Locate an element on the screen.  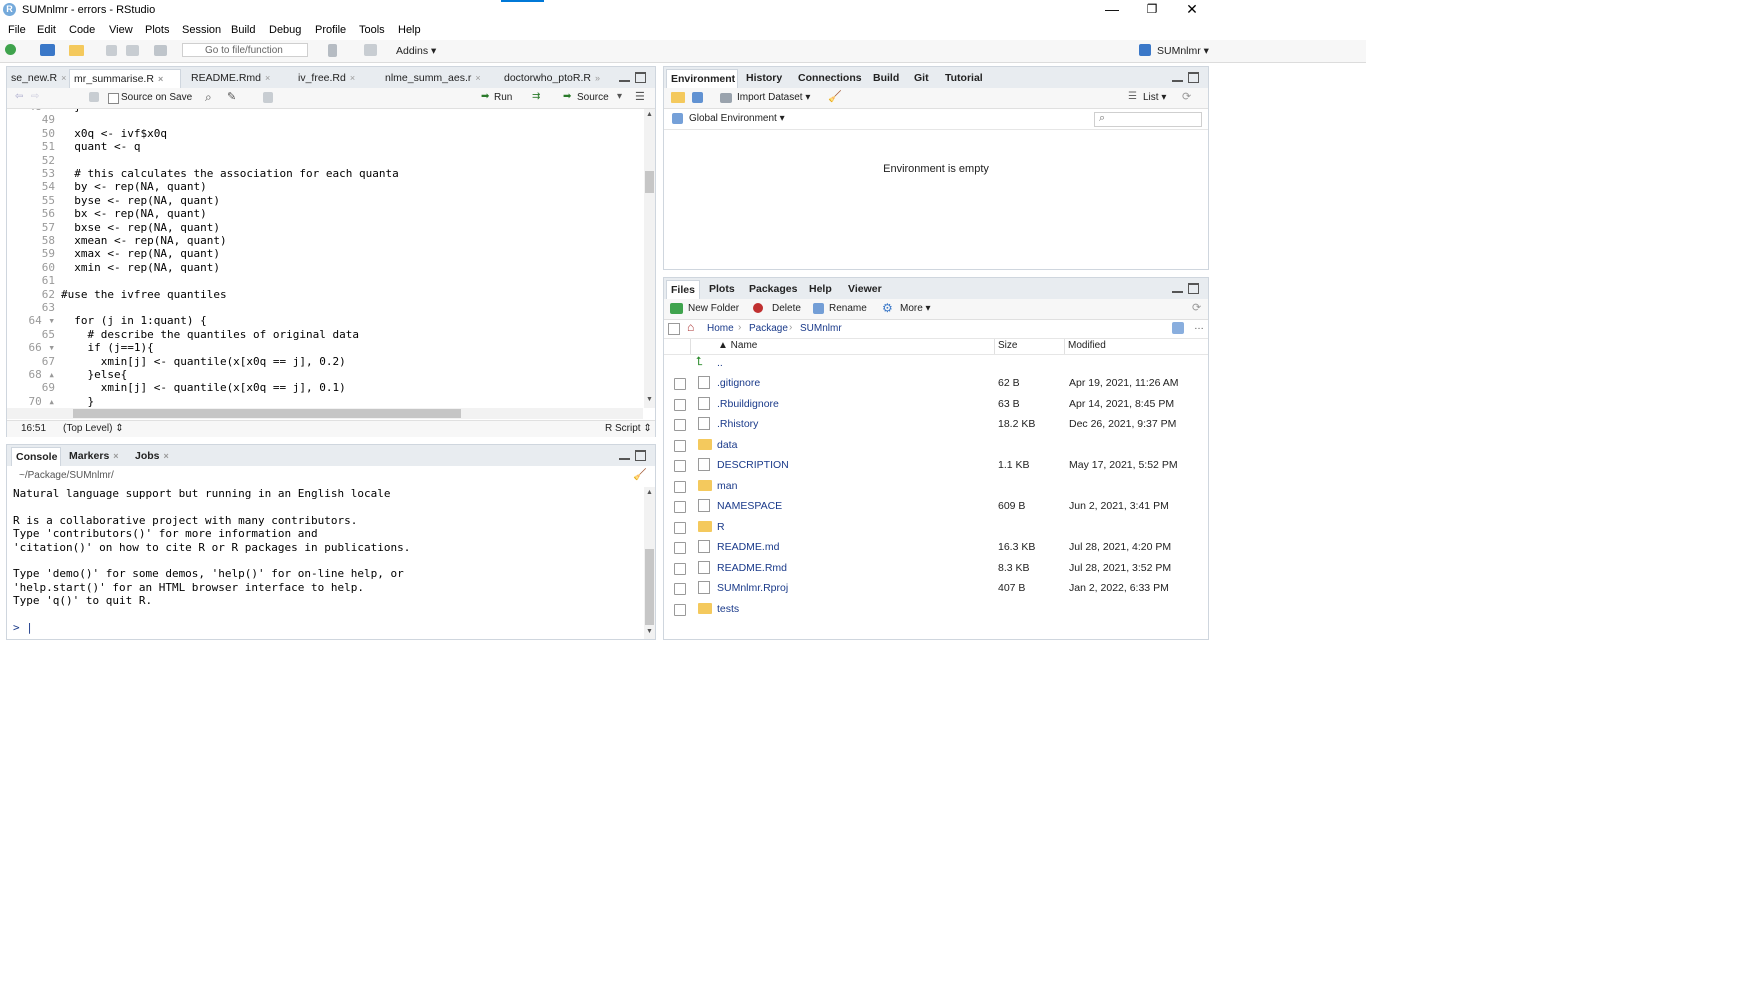
project-menu: SUMnlmr ▾ is located at coordinates (1183, 51).